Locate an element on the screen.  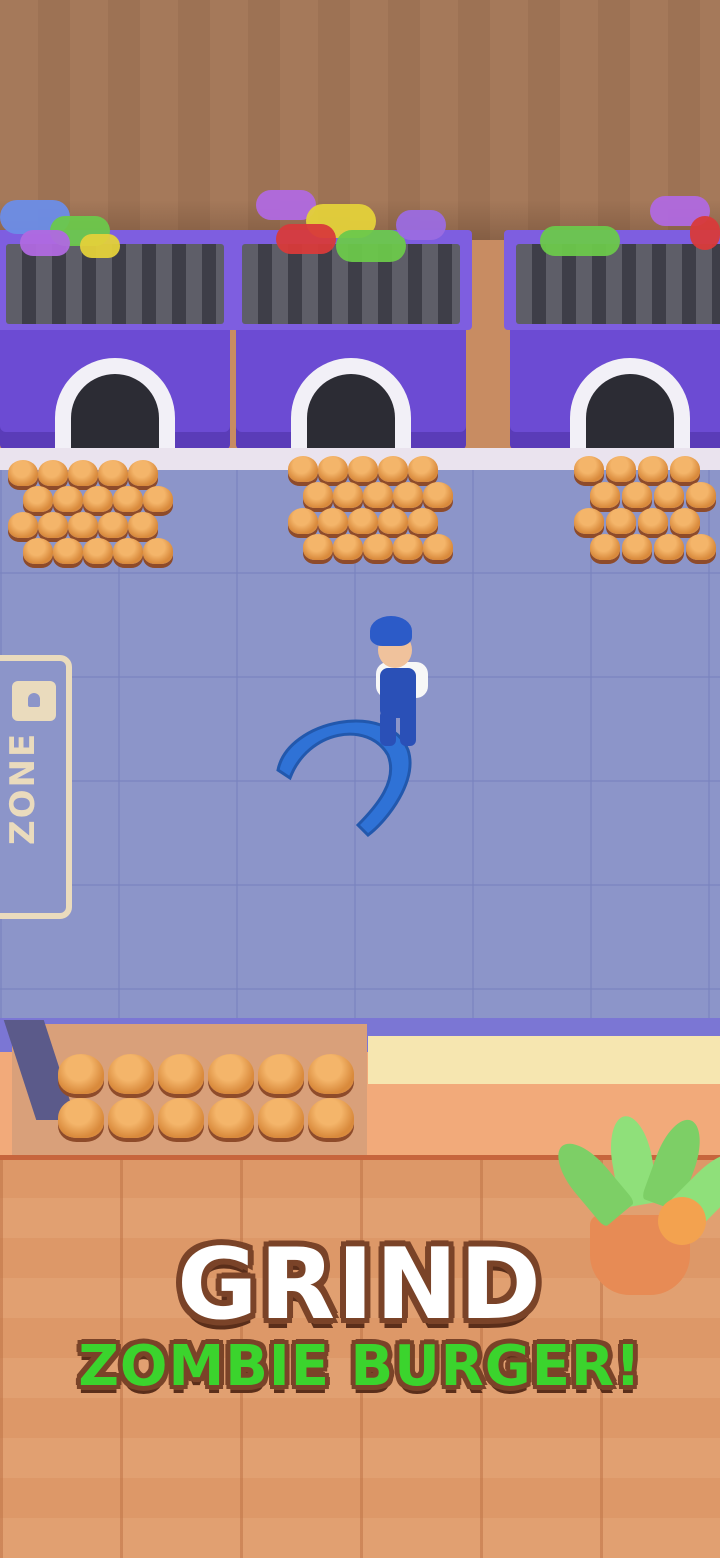
banner-subtitle: ZOMBIE BURGER! is located at coordinates (360, 1366).